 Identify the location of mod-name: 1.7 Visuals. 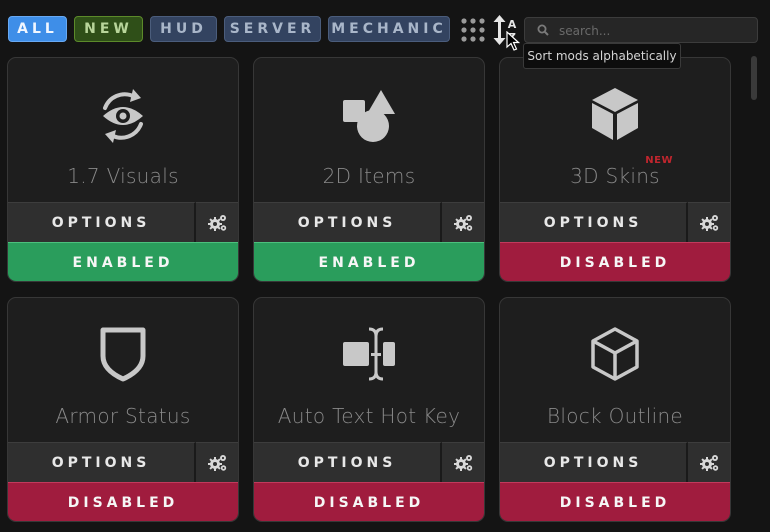
(123, 176).